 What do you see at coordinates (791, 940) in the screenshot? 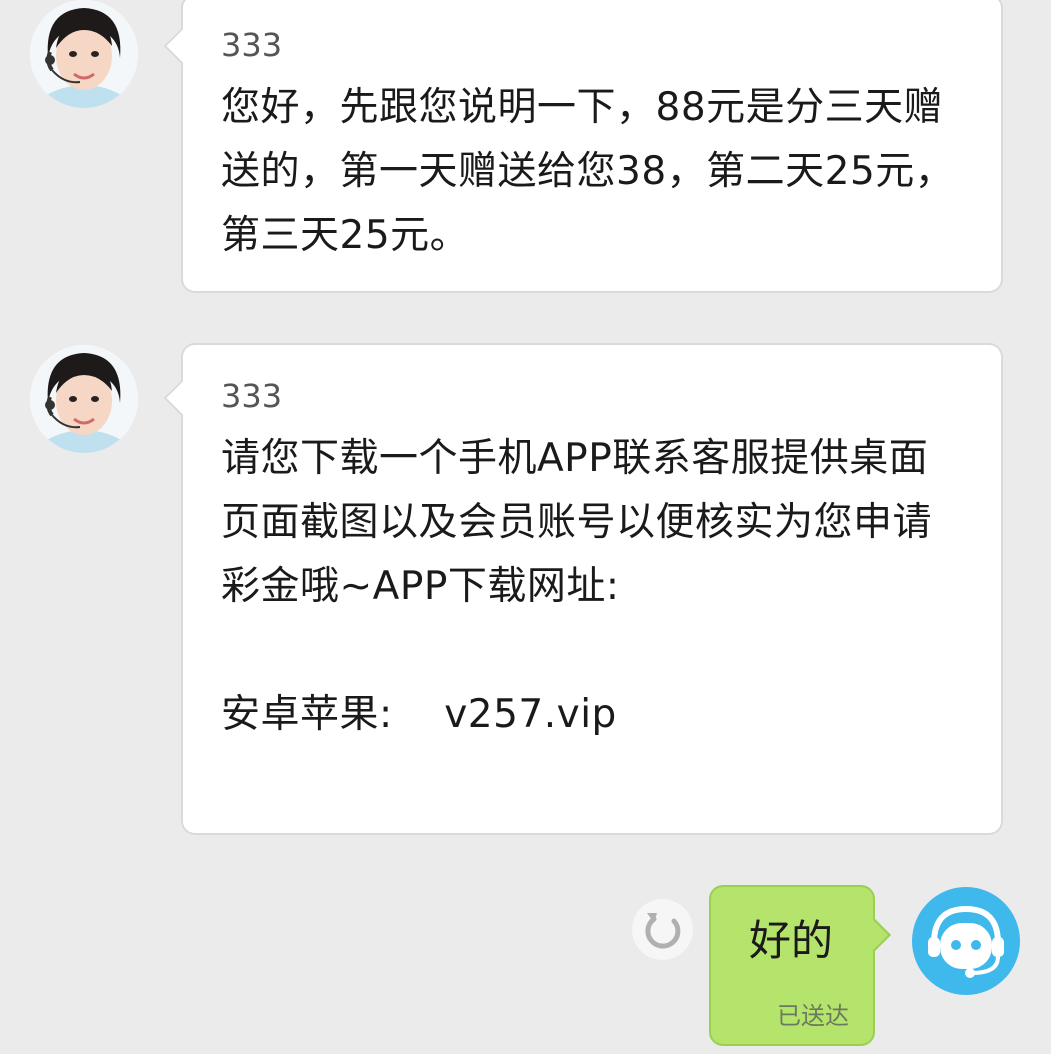
I see `outgoing-message-text: 好的` at bounding box center [791, 940].